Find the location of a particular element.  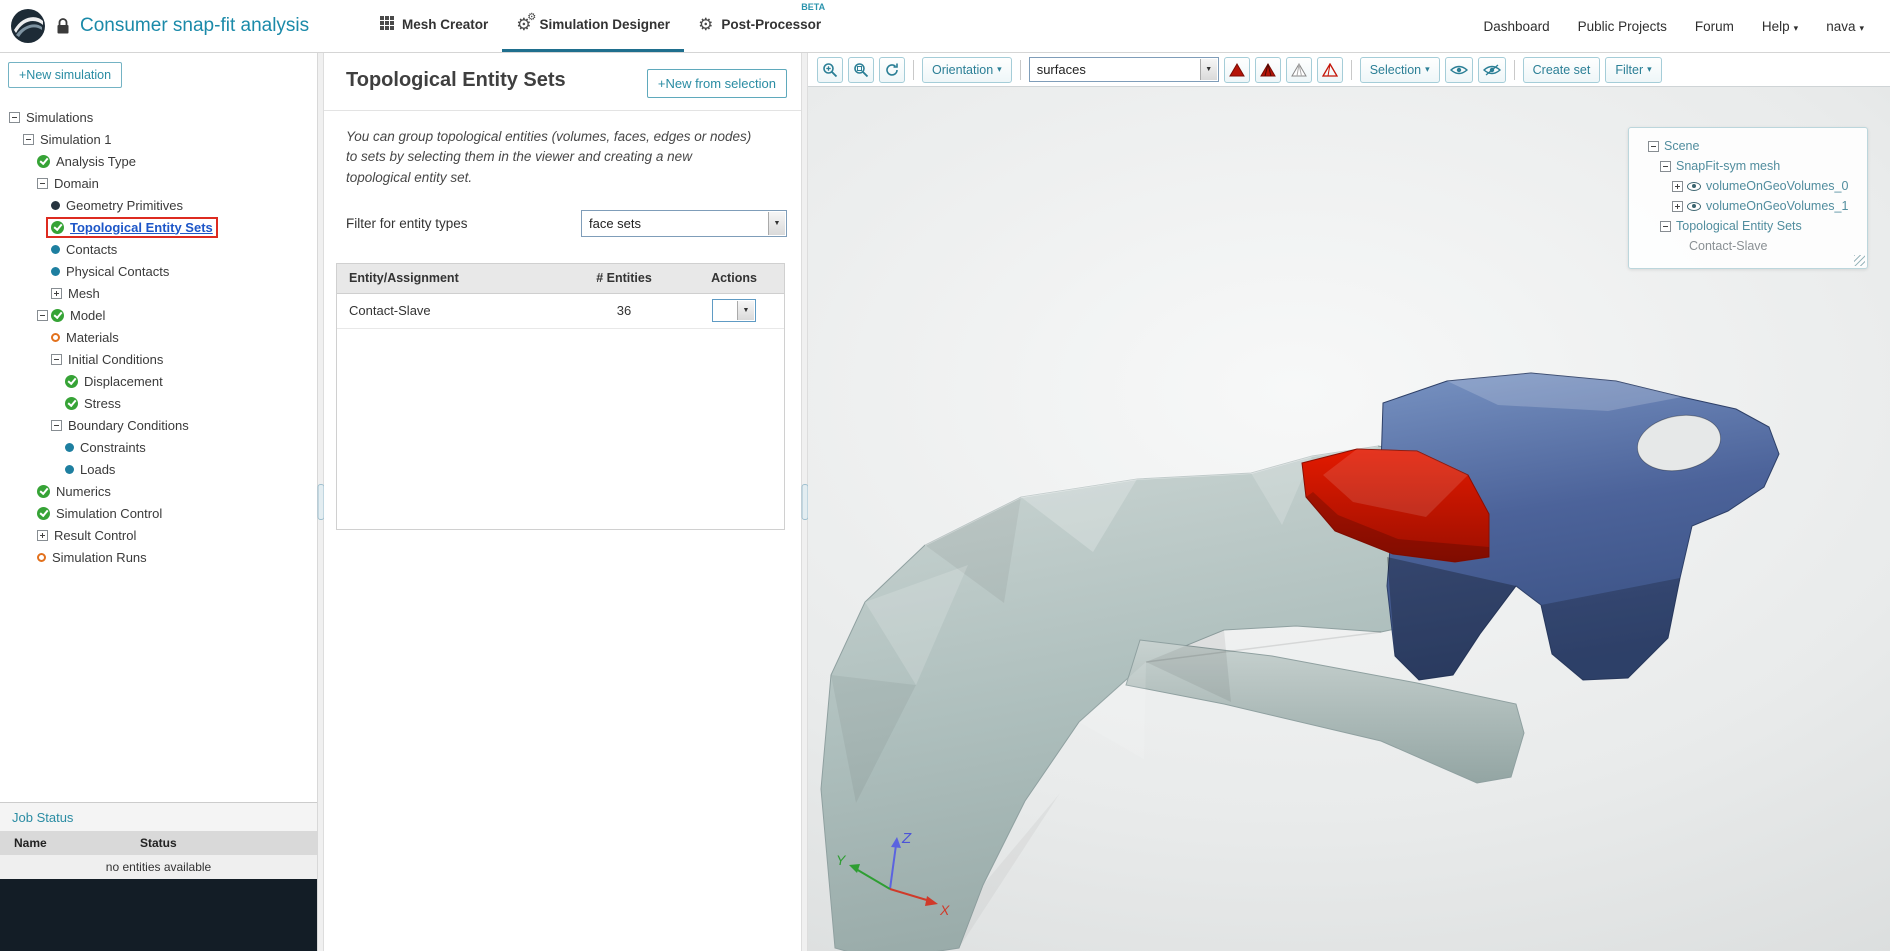

tree-item: Result Control is located at coordinates (158, 535).